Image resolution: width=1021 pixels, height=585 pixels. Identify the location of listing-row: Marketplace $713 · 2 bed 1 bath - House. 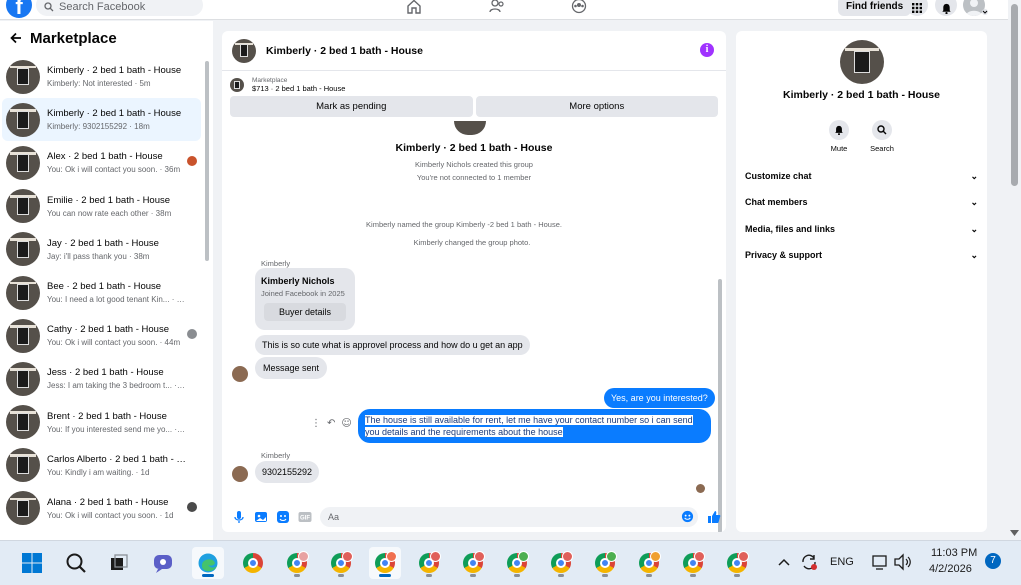
(474, 82).